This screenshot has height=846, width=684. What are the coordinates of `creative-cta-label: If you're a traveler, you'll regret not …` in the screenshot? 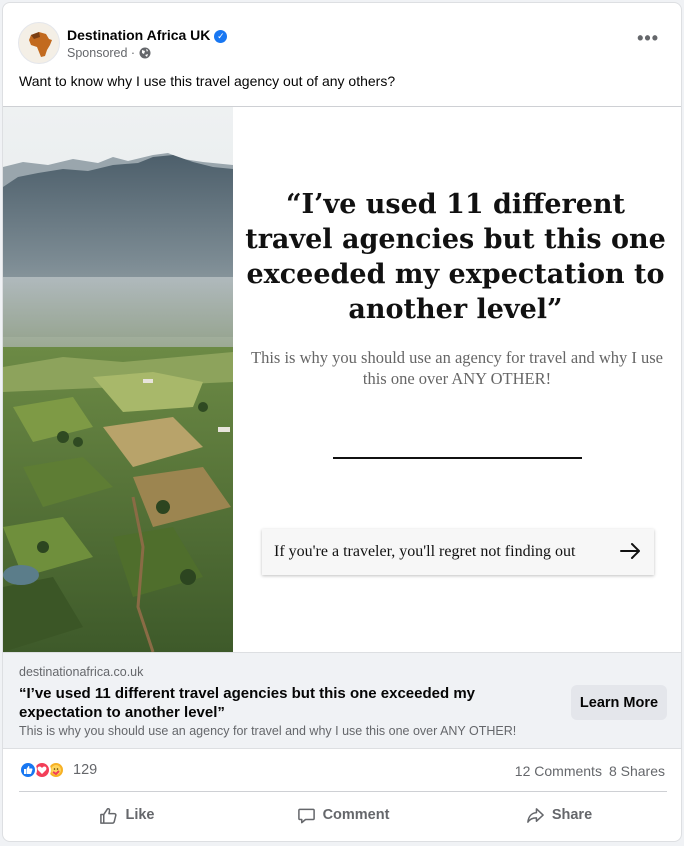 It's located at (425, 551).